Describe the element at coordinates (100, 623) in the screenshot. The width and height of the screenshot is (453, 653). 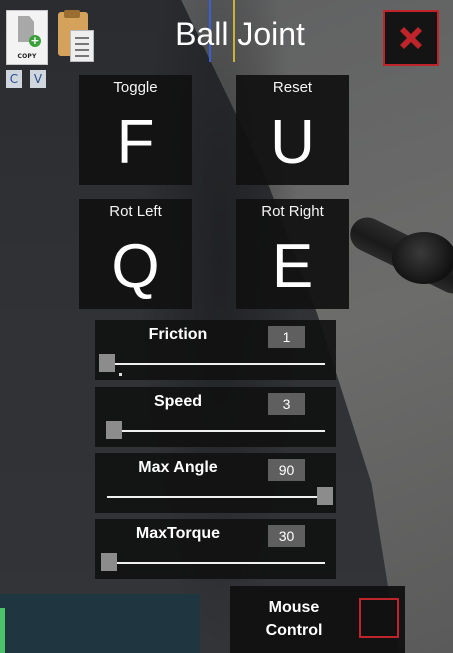
I see `scene-floor-corner` at that location.